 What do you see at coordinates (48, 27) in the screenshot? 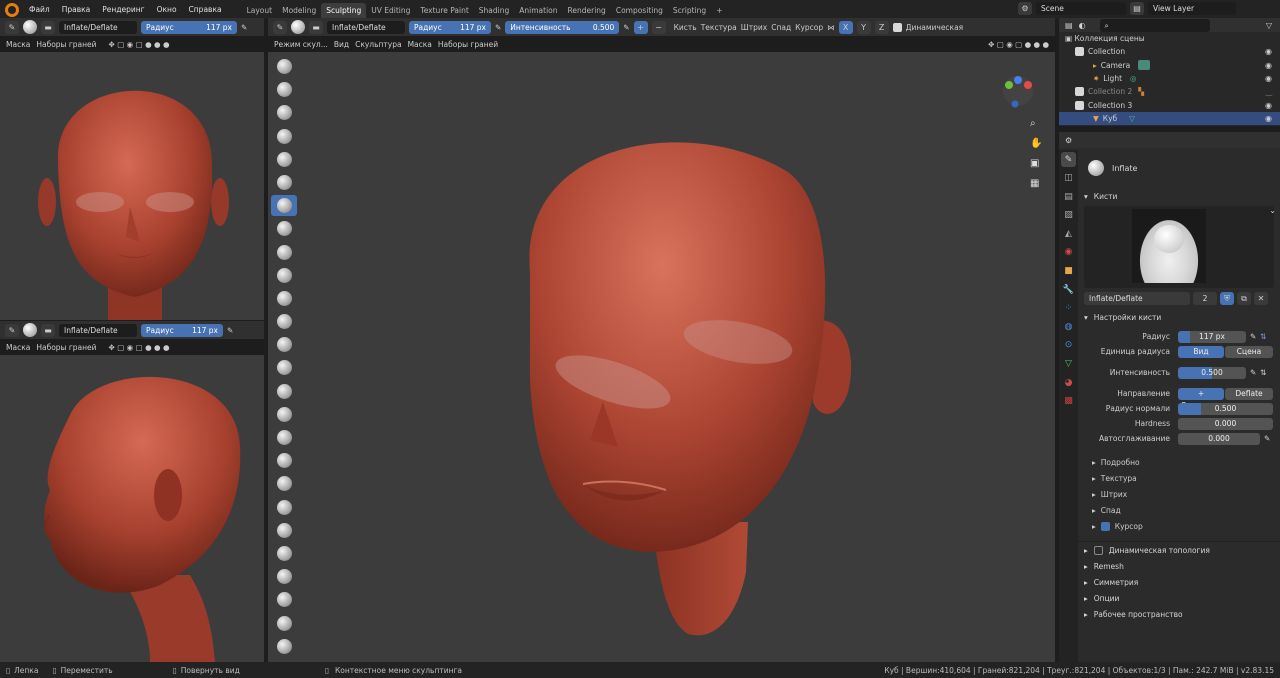
I see `brush-type-icon: ▬` at bounding box center [48, 27].